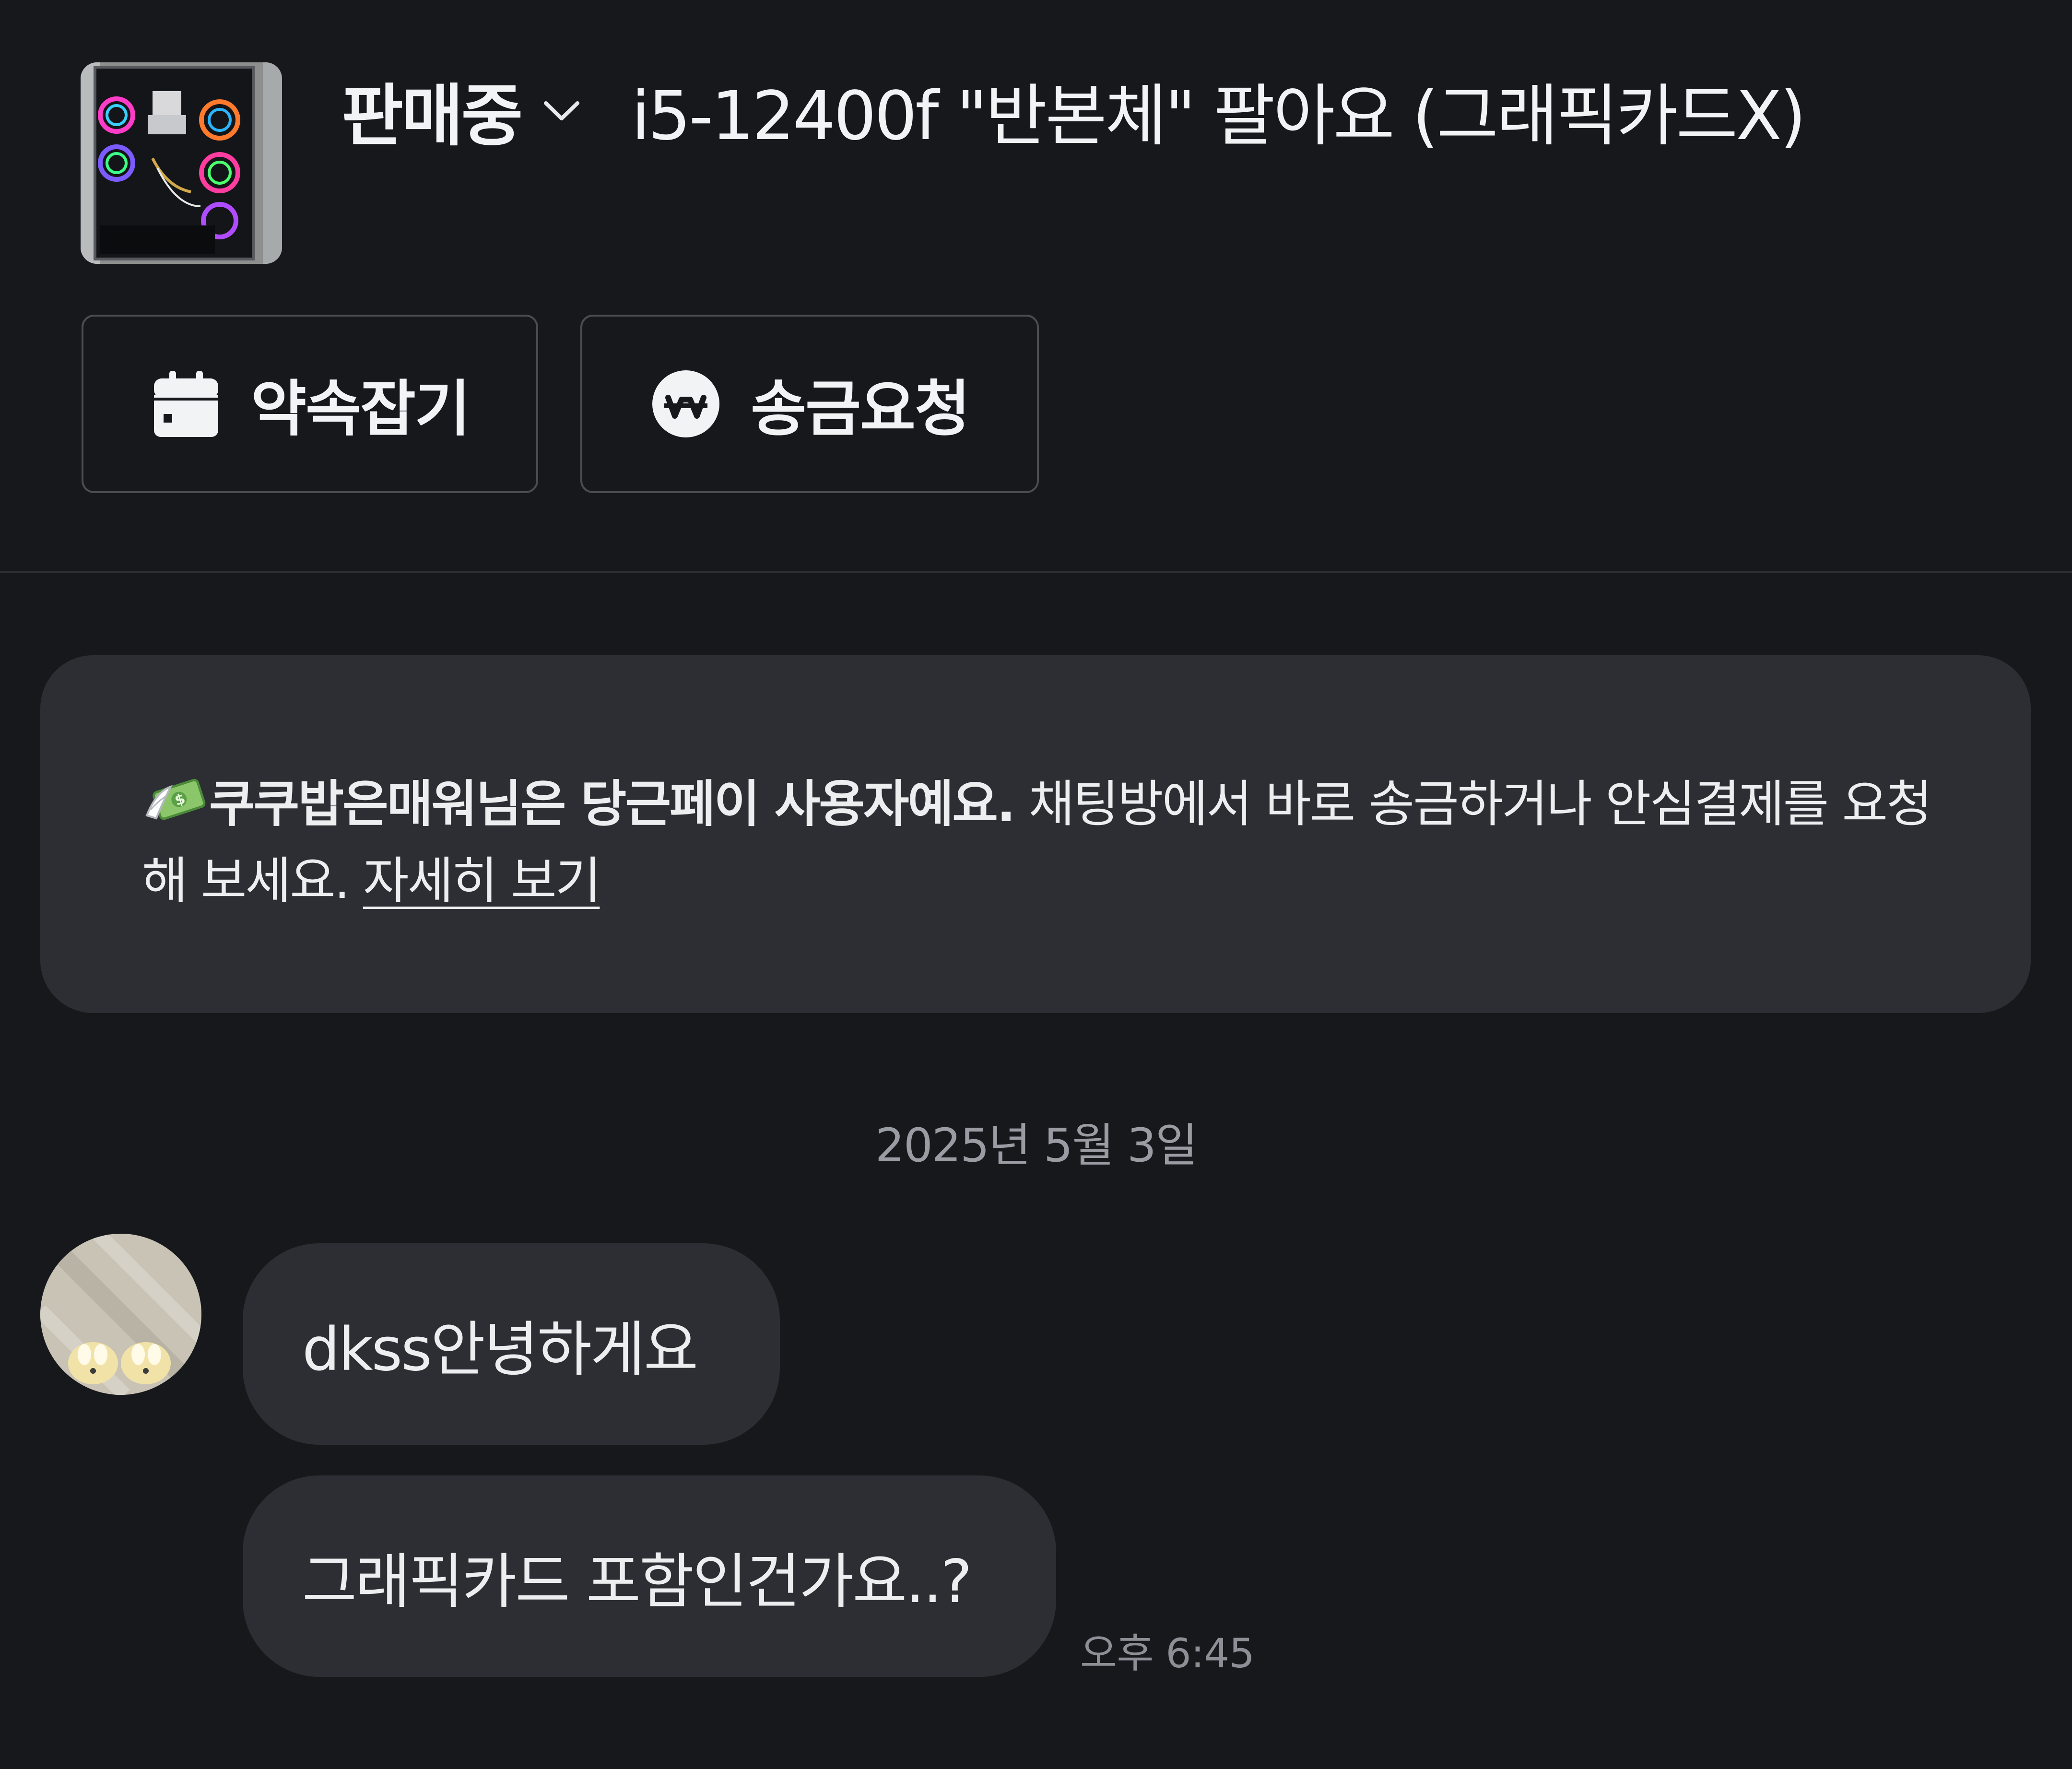 The image size is (2072, 1769). Describe the element at coordinates (186, 404) in the screenshot. I see `calendar-icon` at that location.